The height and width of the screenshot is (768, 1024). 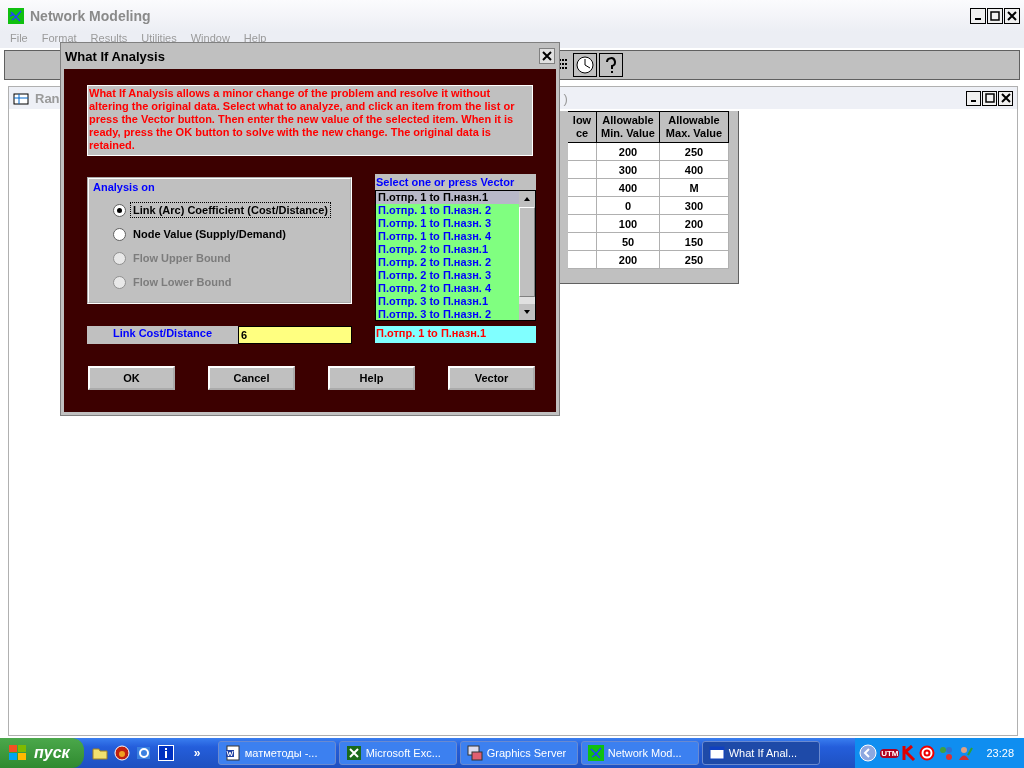 What do you see at coordinates (447, 236) in the screenshot?
I see `list-item: П.отпр. 1 to П.назн. 4` at bounding box center [447, 236].